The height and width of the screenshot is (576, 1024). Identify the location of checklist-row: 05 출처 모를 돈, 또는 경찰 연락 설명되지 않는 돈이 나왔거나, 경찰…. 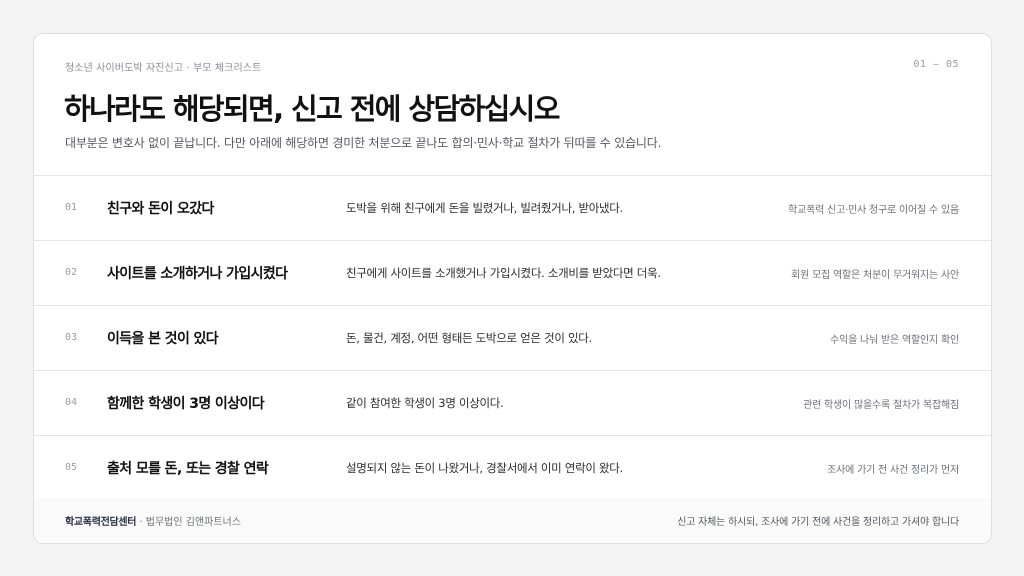
(512, 468).